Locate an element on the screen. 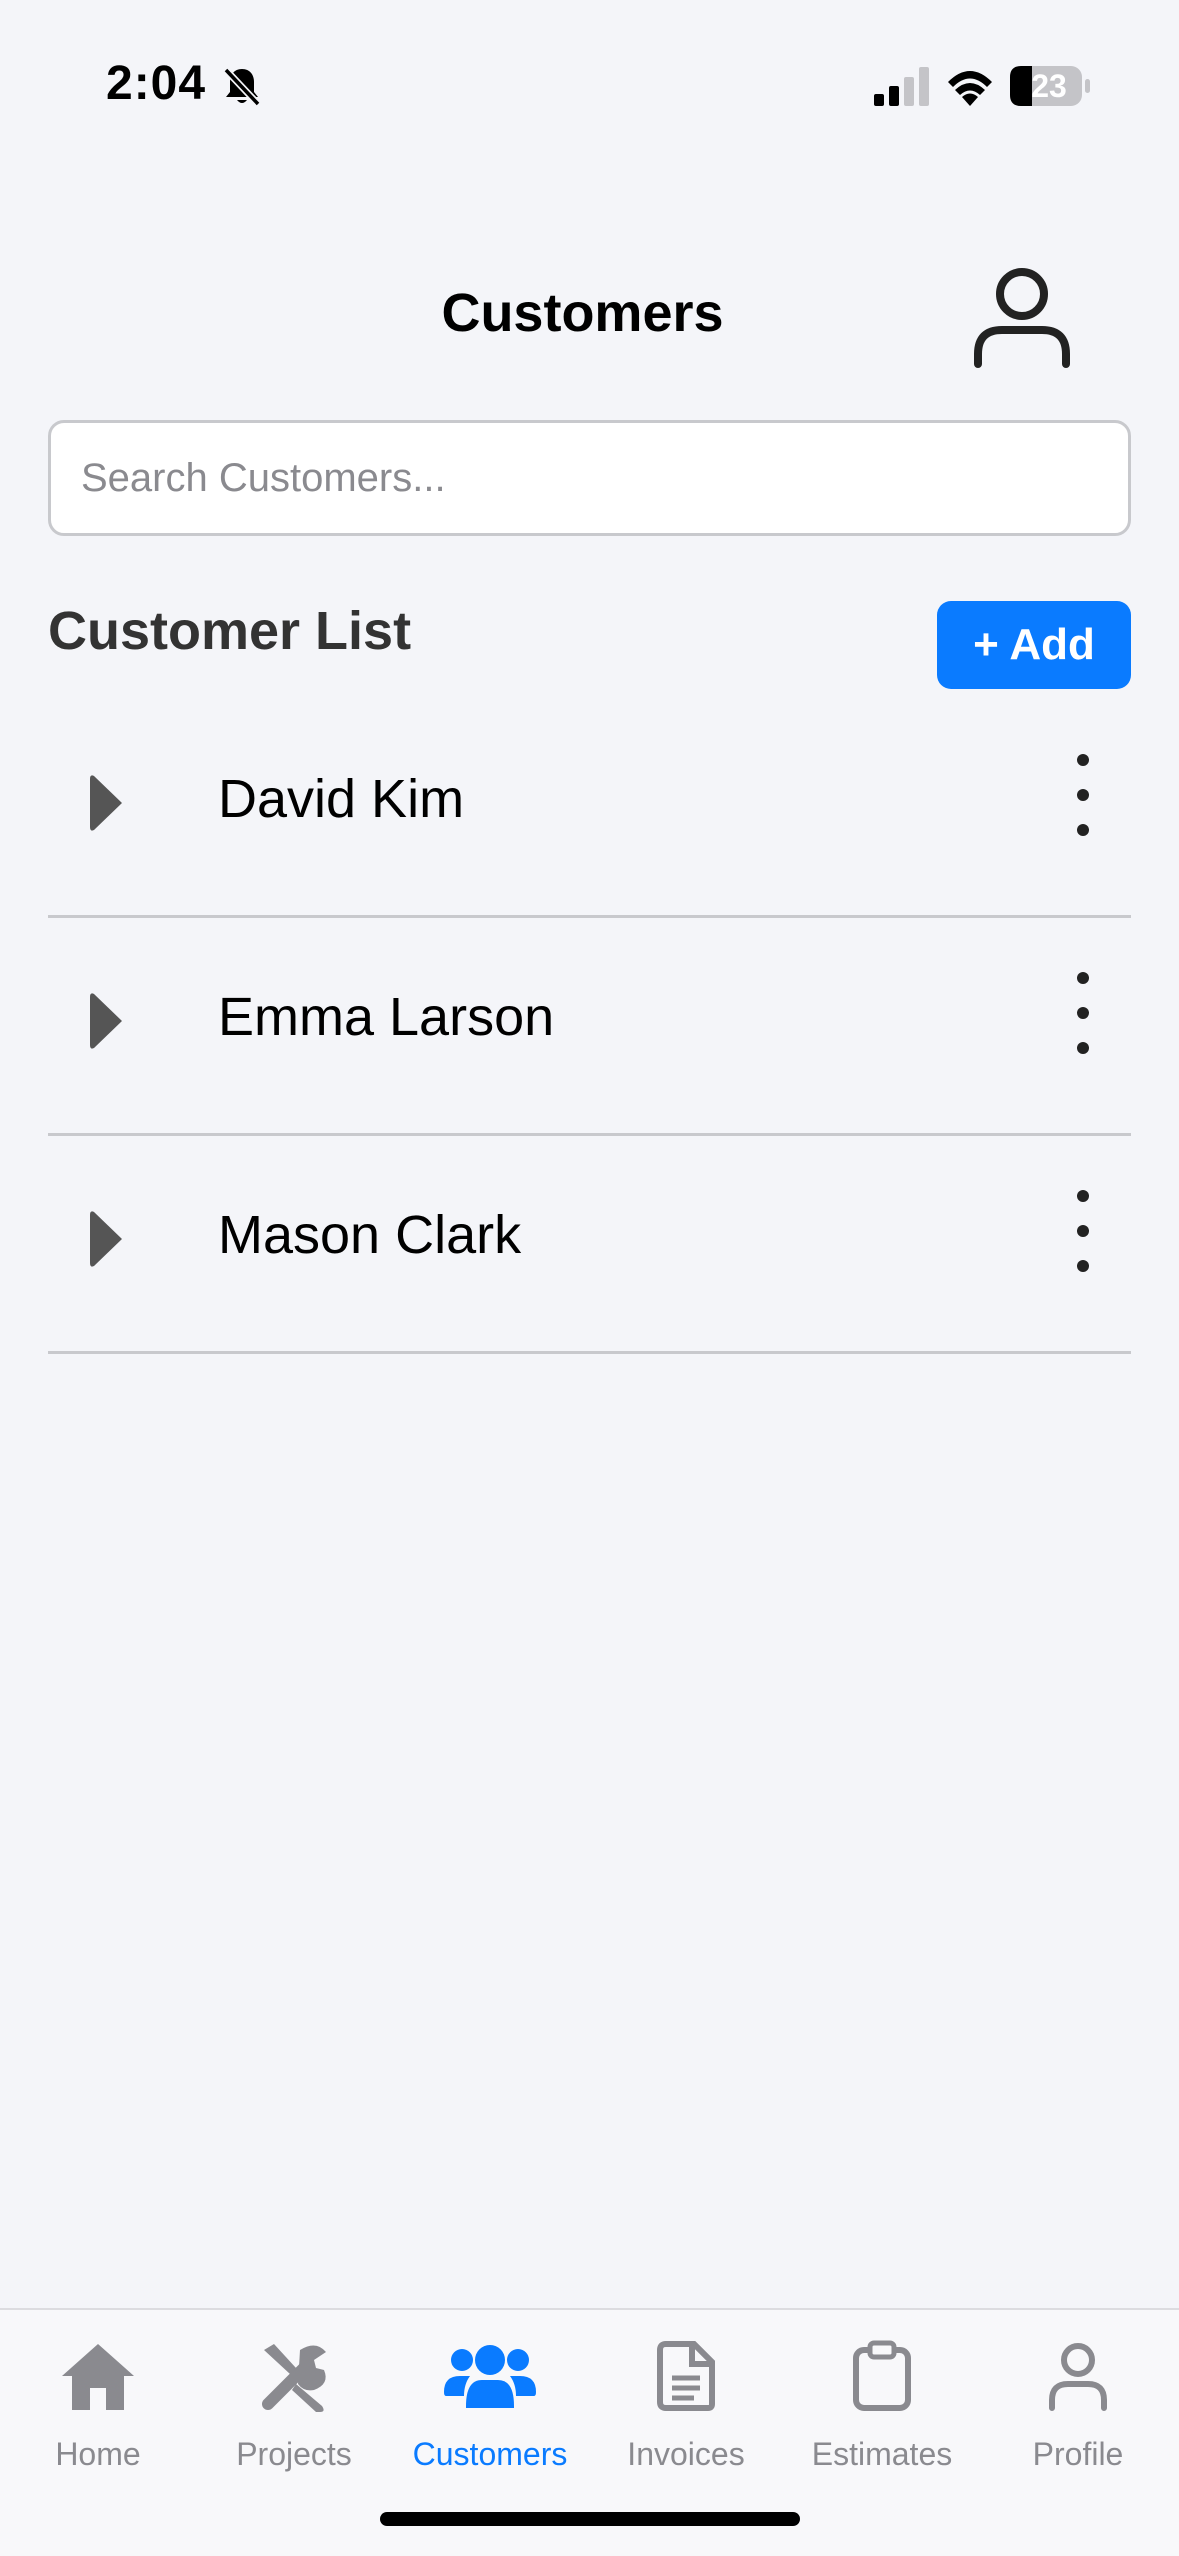  tab-label: Invoices is located at coordinates (686, 2454).